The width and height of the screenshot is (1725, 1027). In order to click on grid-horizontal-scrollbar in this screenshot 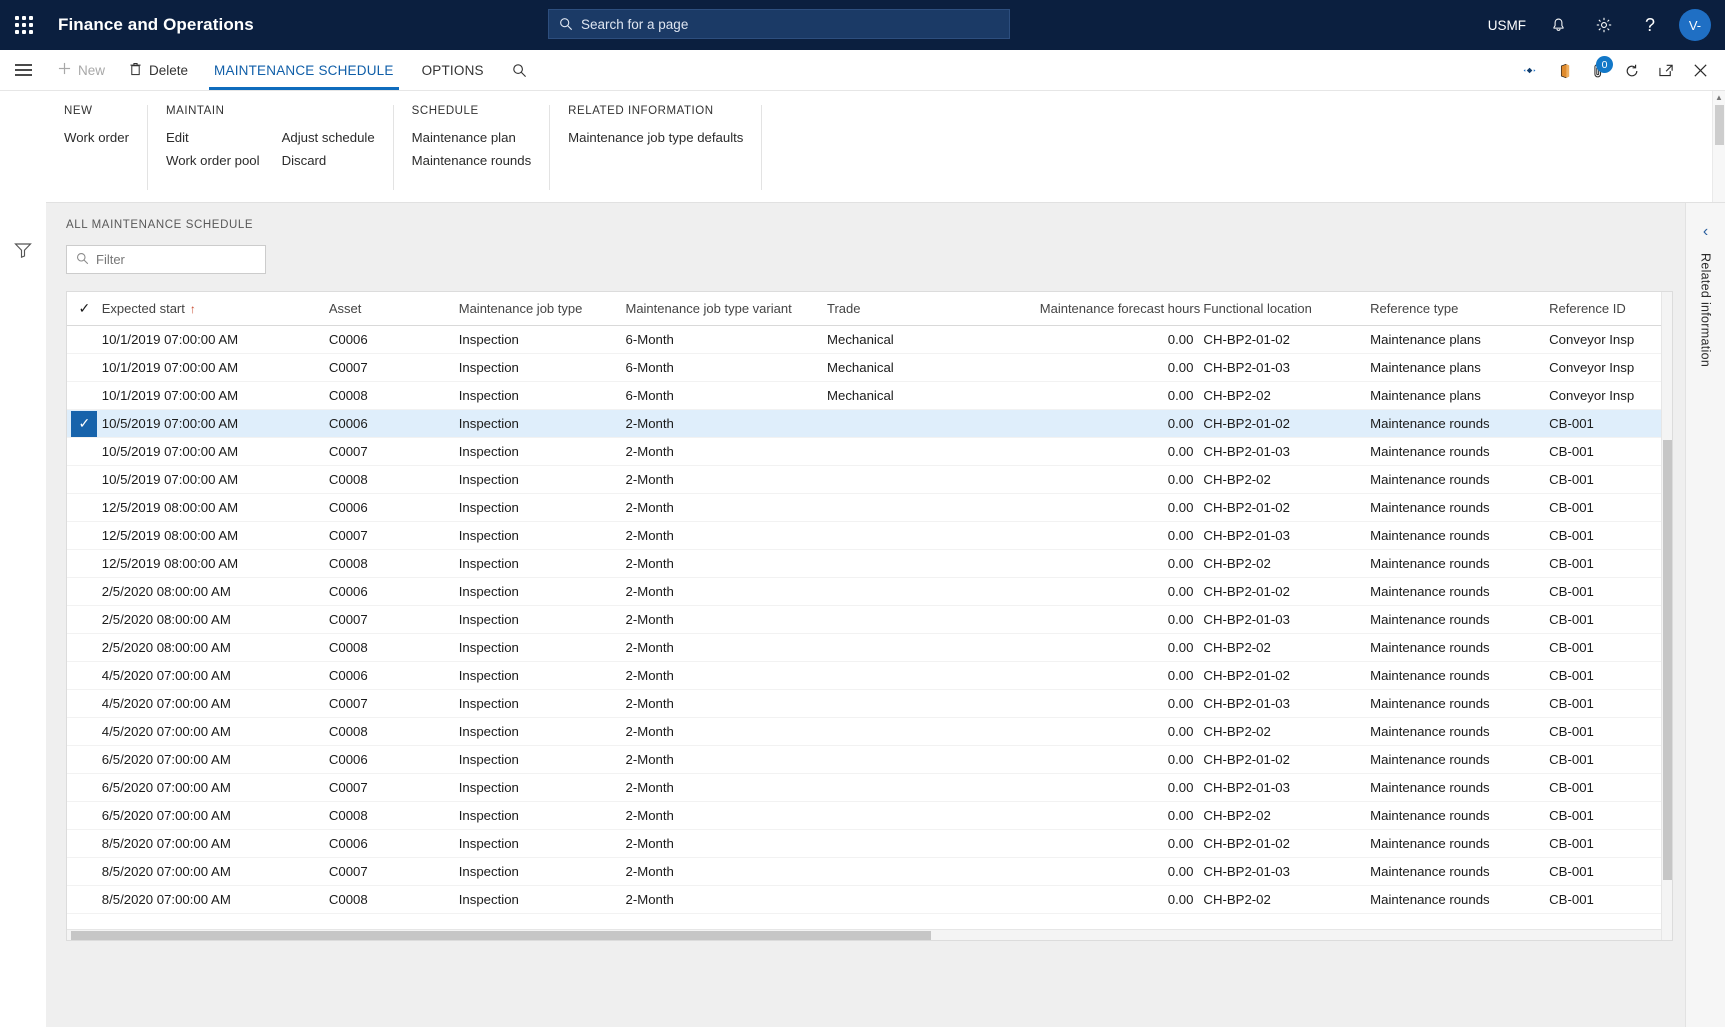, I will do `click(864, 934)`.